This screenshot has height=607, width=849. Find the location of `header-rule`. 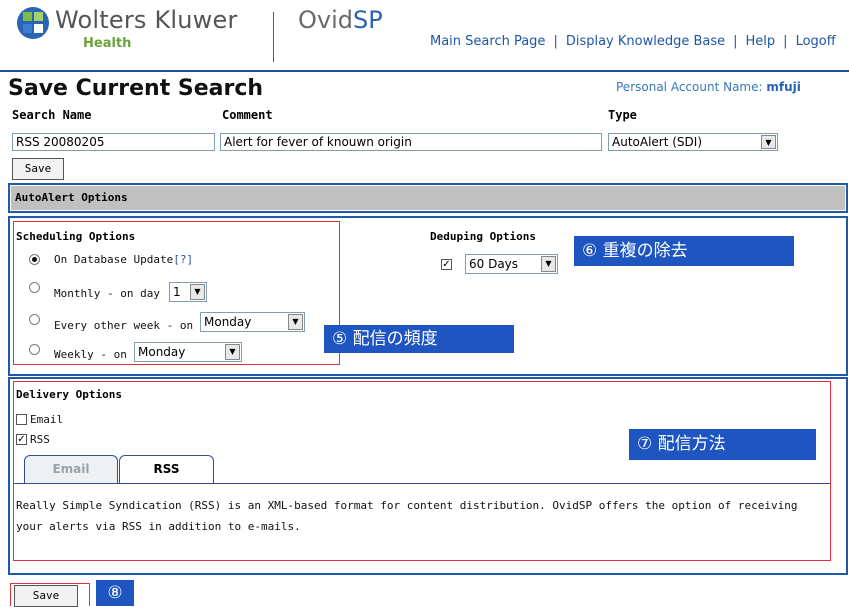

header-rule is located at coordinates (424, 71).